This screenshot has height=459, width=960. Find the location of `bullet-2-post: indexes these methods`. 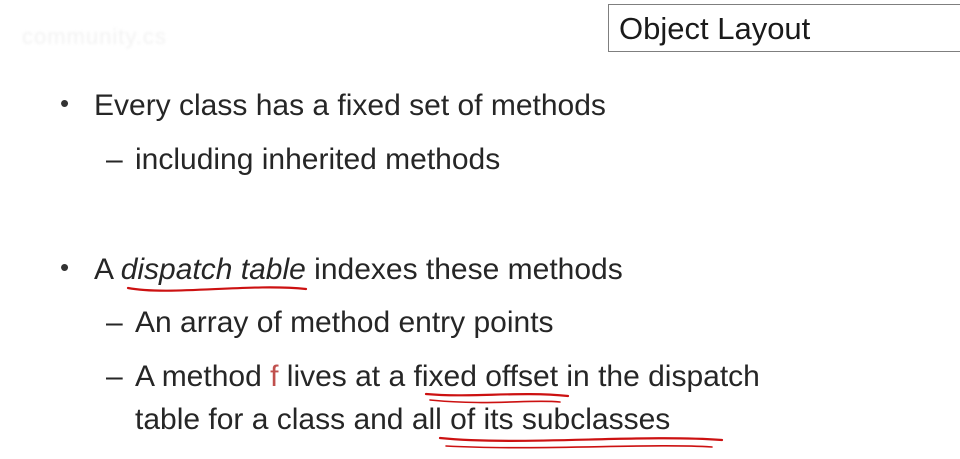

bullet-2-post: indexes these methods is located at coordinates (464, 269).